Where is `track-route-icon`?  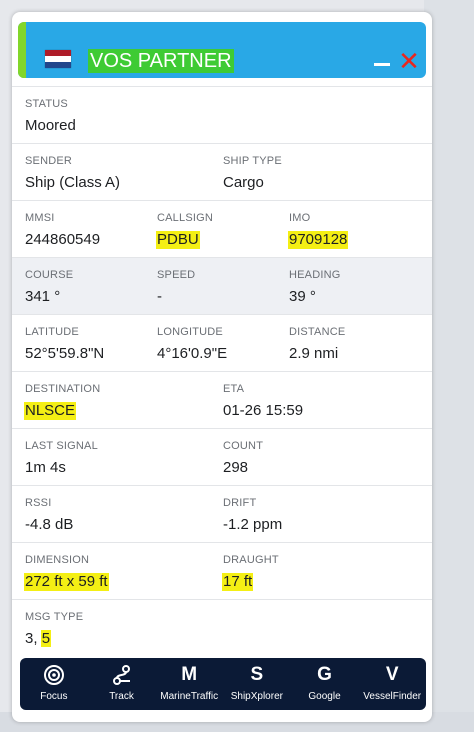 track-route-icon is located at coordinates (121, 675).